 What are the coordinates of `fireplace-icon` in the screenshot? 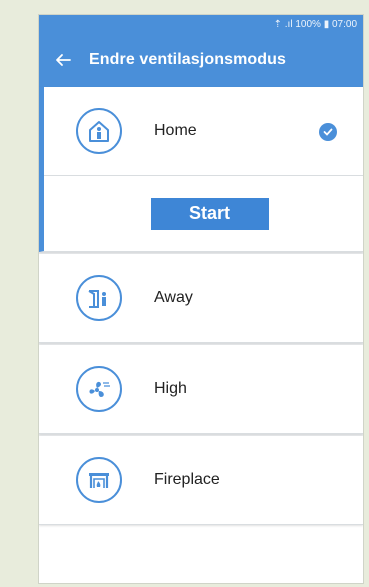 It's located at (99, 480).